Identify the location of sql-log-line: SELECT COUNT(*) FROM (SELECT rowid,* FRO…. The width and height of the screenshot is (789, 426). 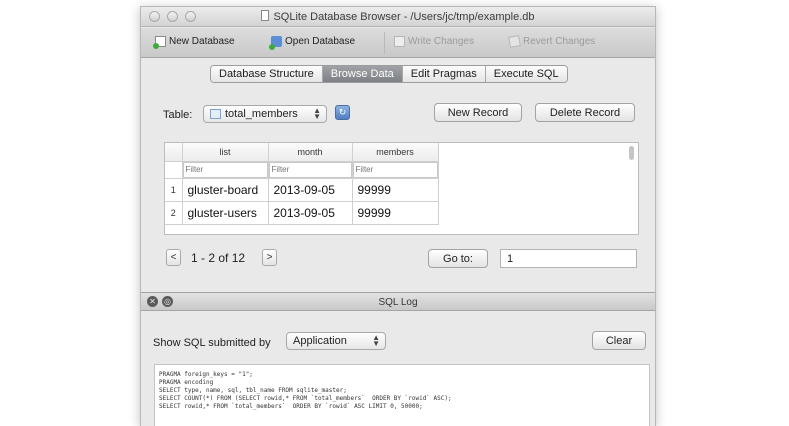
(305, 398).